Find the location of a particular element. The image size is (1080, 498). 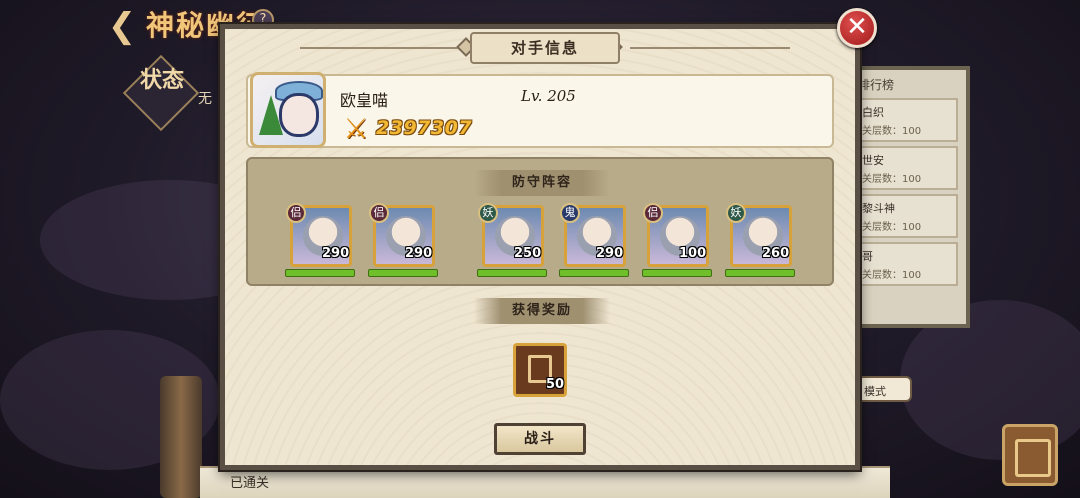

close-button: ✕ is located at coordinates (857, 28).